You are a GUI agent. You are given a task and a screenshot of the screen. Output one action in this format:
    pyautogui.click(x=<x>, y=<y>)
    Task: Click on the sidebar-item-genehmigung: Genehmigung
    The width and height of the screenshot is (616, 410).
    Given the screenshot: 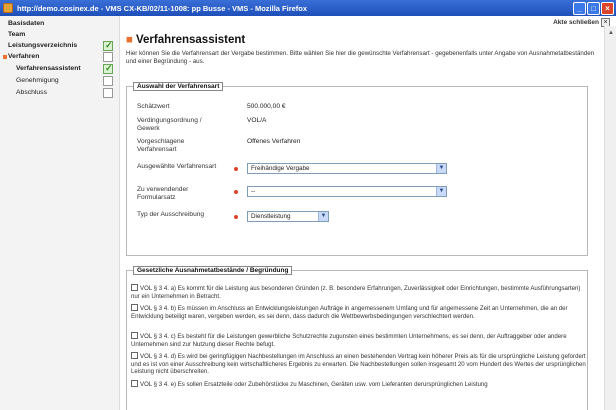 What is the action you would take?
    pyautogui.click(x=37, y=80)
    